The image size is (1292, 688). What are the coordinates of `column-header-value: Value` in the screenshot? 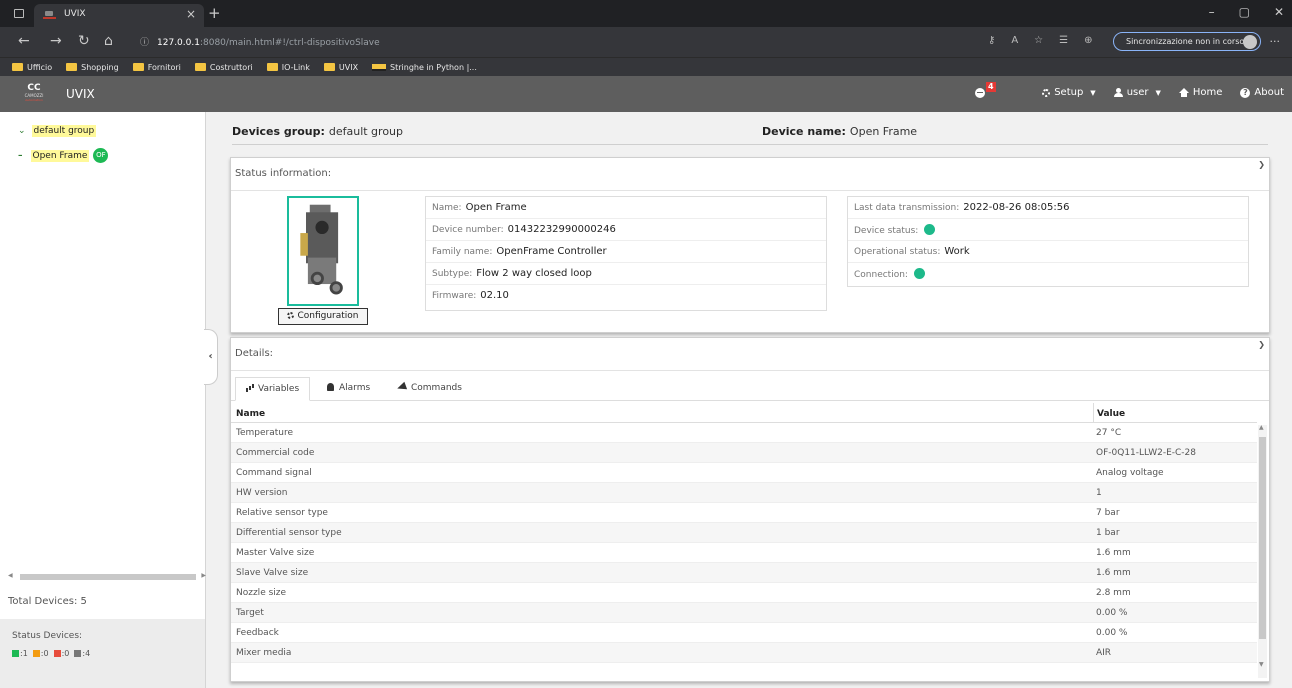 It's located at (1109, 413).